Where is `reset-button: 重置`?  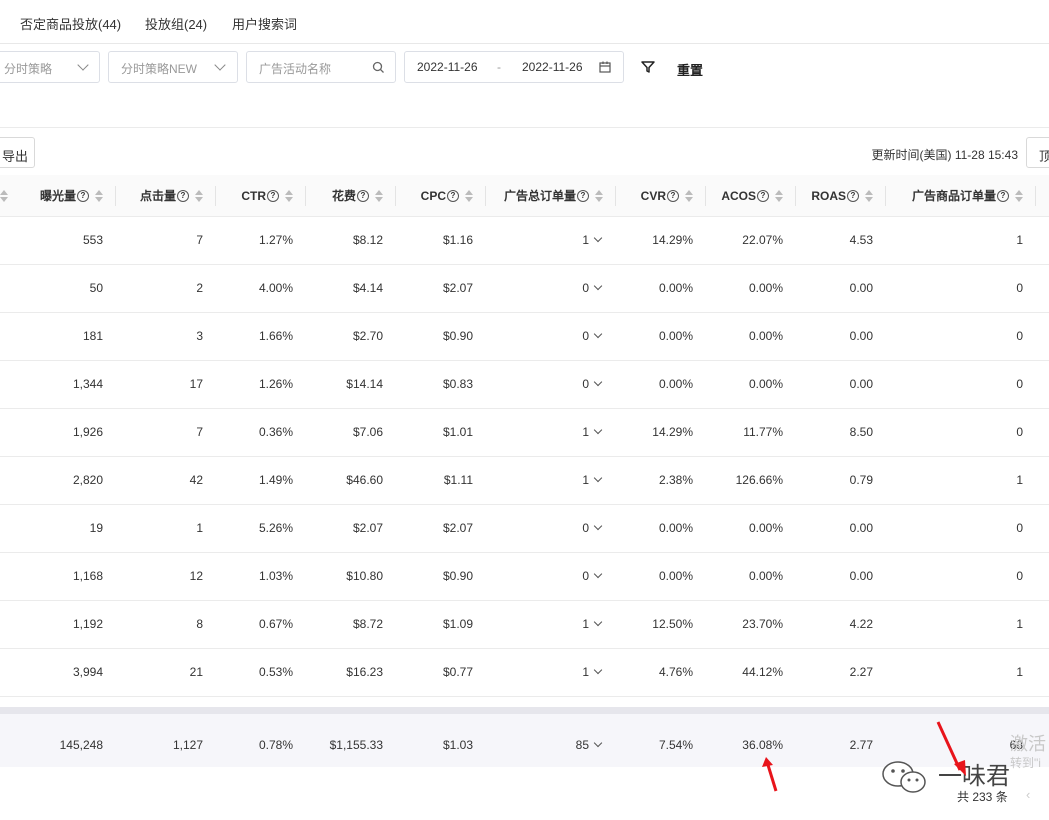
reset-button: 重置 is located at coordinates (690, 69).